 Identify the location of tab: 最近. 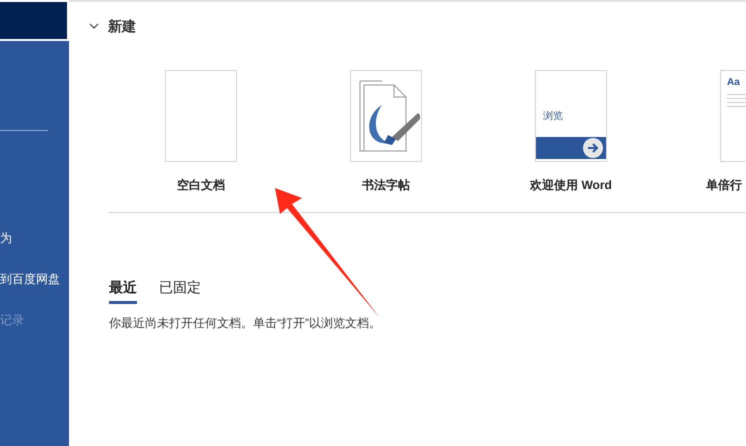
(123, 290).